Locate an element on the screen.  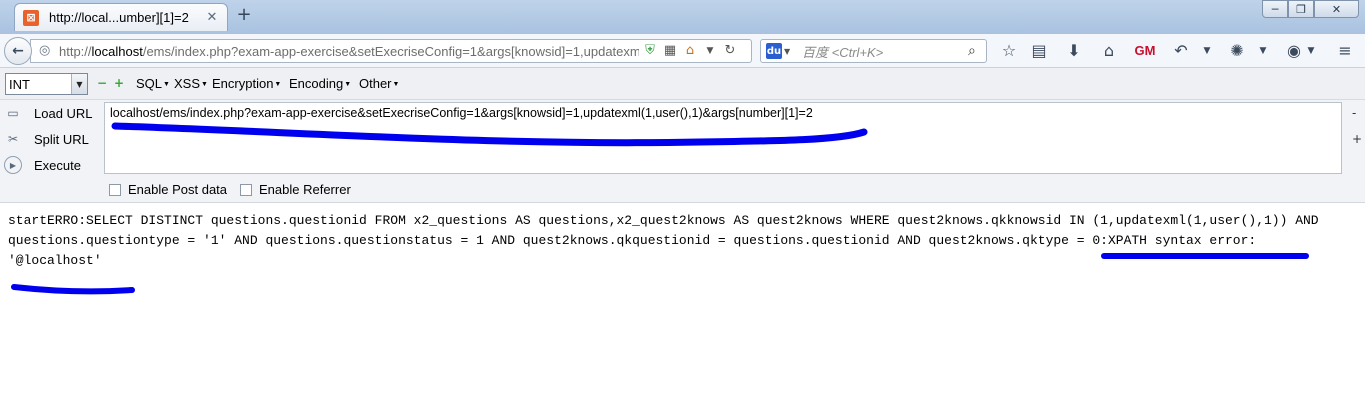
url-prefix: http:// is located at coordinates (75, 51).